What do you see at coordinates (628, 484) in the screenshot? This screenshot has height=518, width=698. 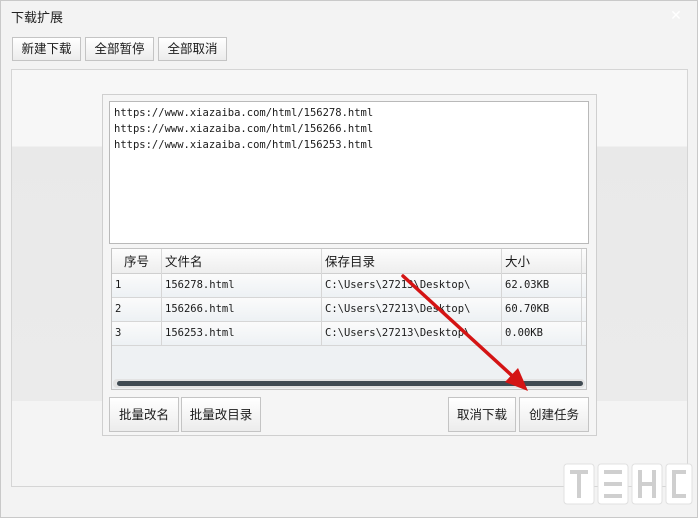 I see `logo-icon` at bounding box center [628, 484].